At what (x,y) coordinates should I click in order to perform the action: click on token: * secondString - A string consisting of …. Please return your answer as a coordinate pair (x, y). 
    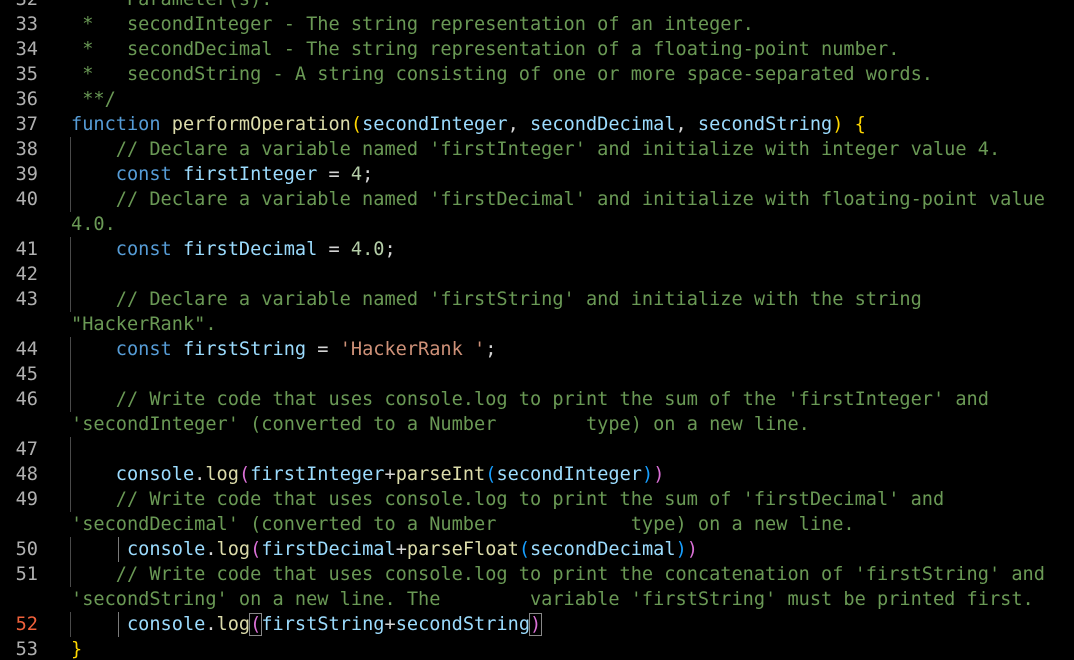
    Looking at the image, I should click on (502, 74).